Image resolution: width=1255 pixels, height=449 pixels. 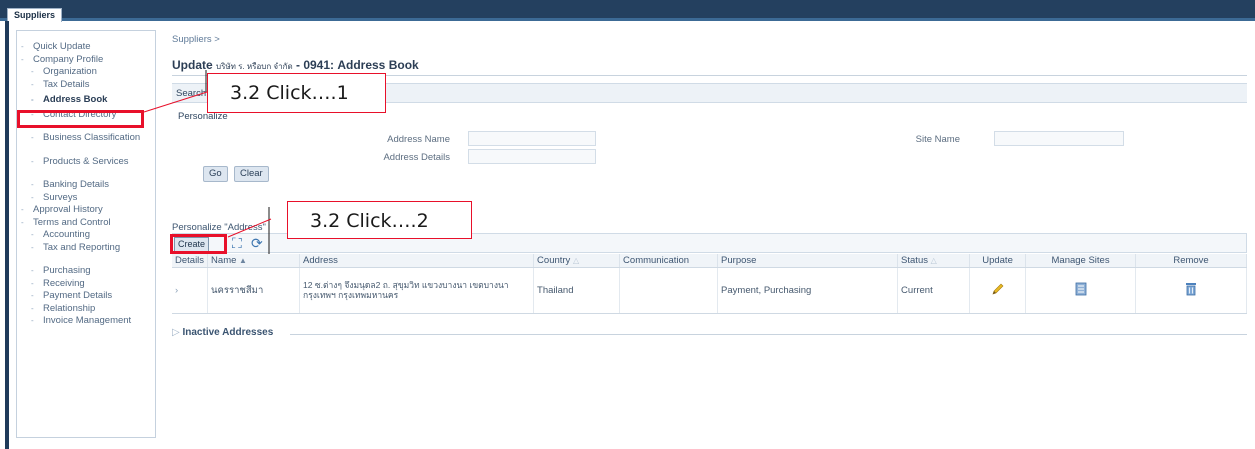 I want to click on sidebar-item-approval-history: - Approval History, so click(x=86, y=209).